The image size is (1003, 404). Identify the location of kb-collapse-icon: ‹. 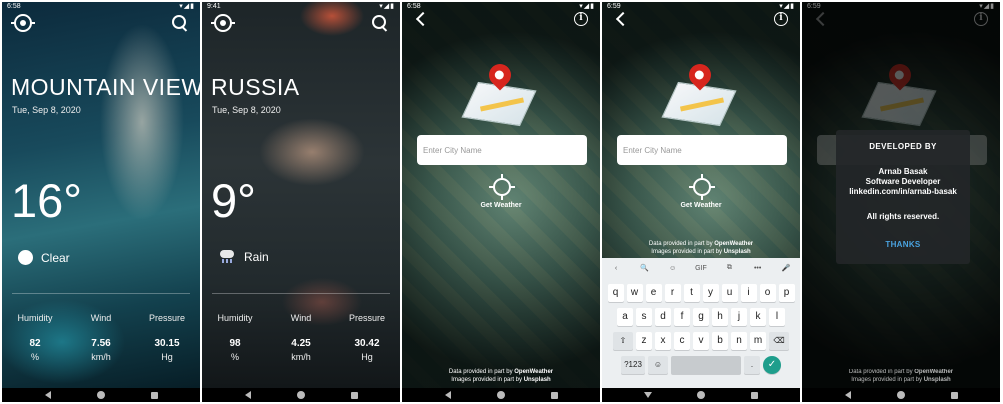
(616, 268).